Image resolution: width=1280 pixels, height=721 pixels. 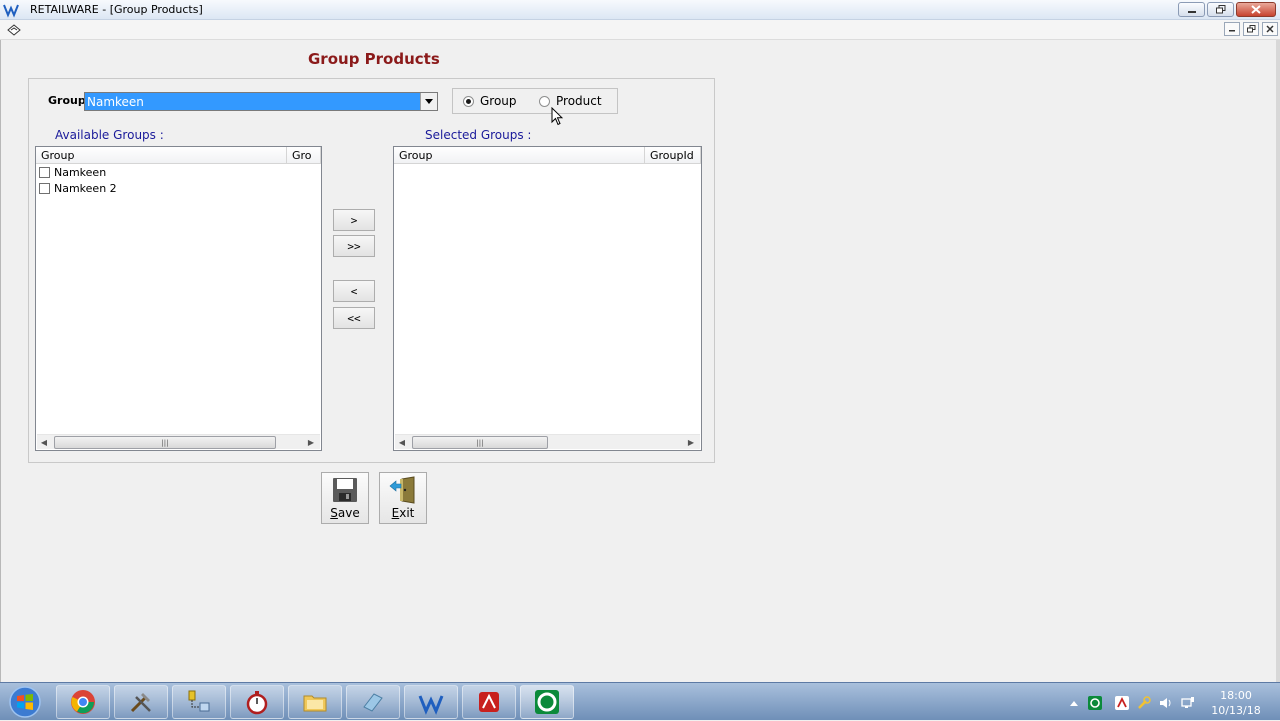 I want to click on camtasia-icon, so click(x=547, y=702).